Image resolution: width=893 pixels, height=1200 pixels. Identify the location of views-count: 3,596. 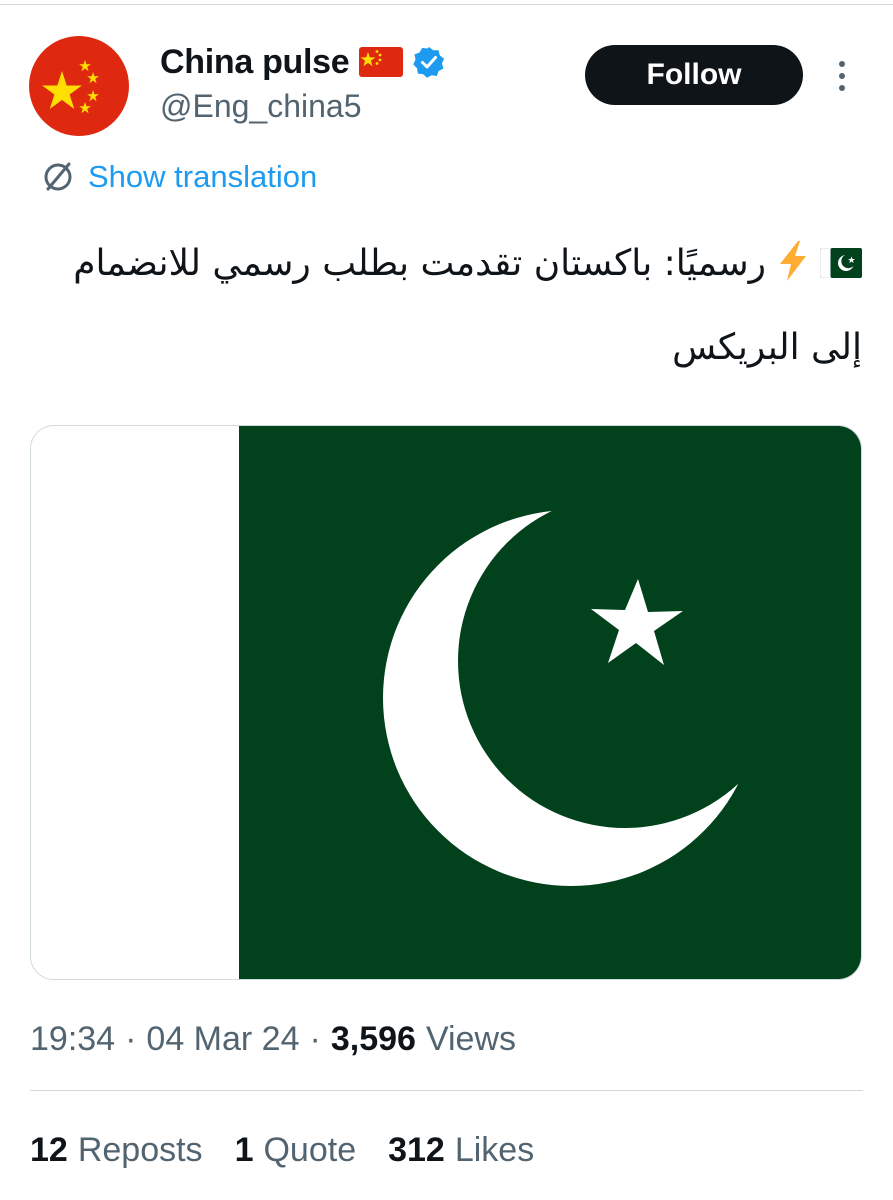
(373, 1038).